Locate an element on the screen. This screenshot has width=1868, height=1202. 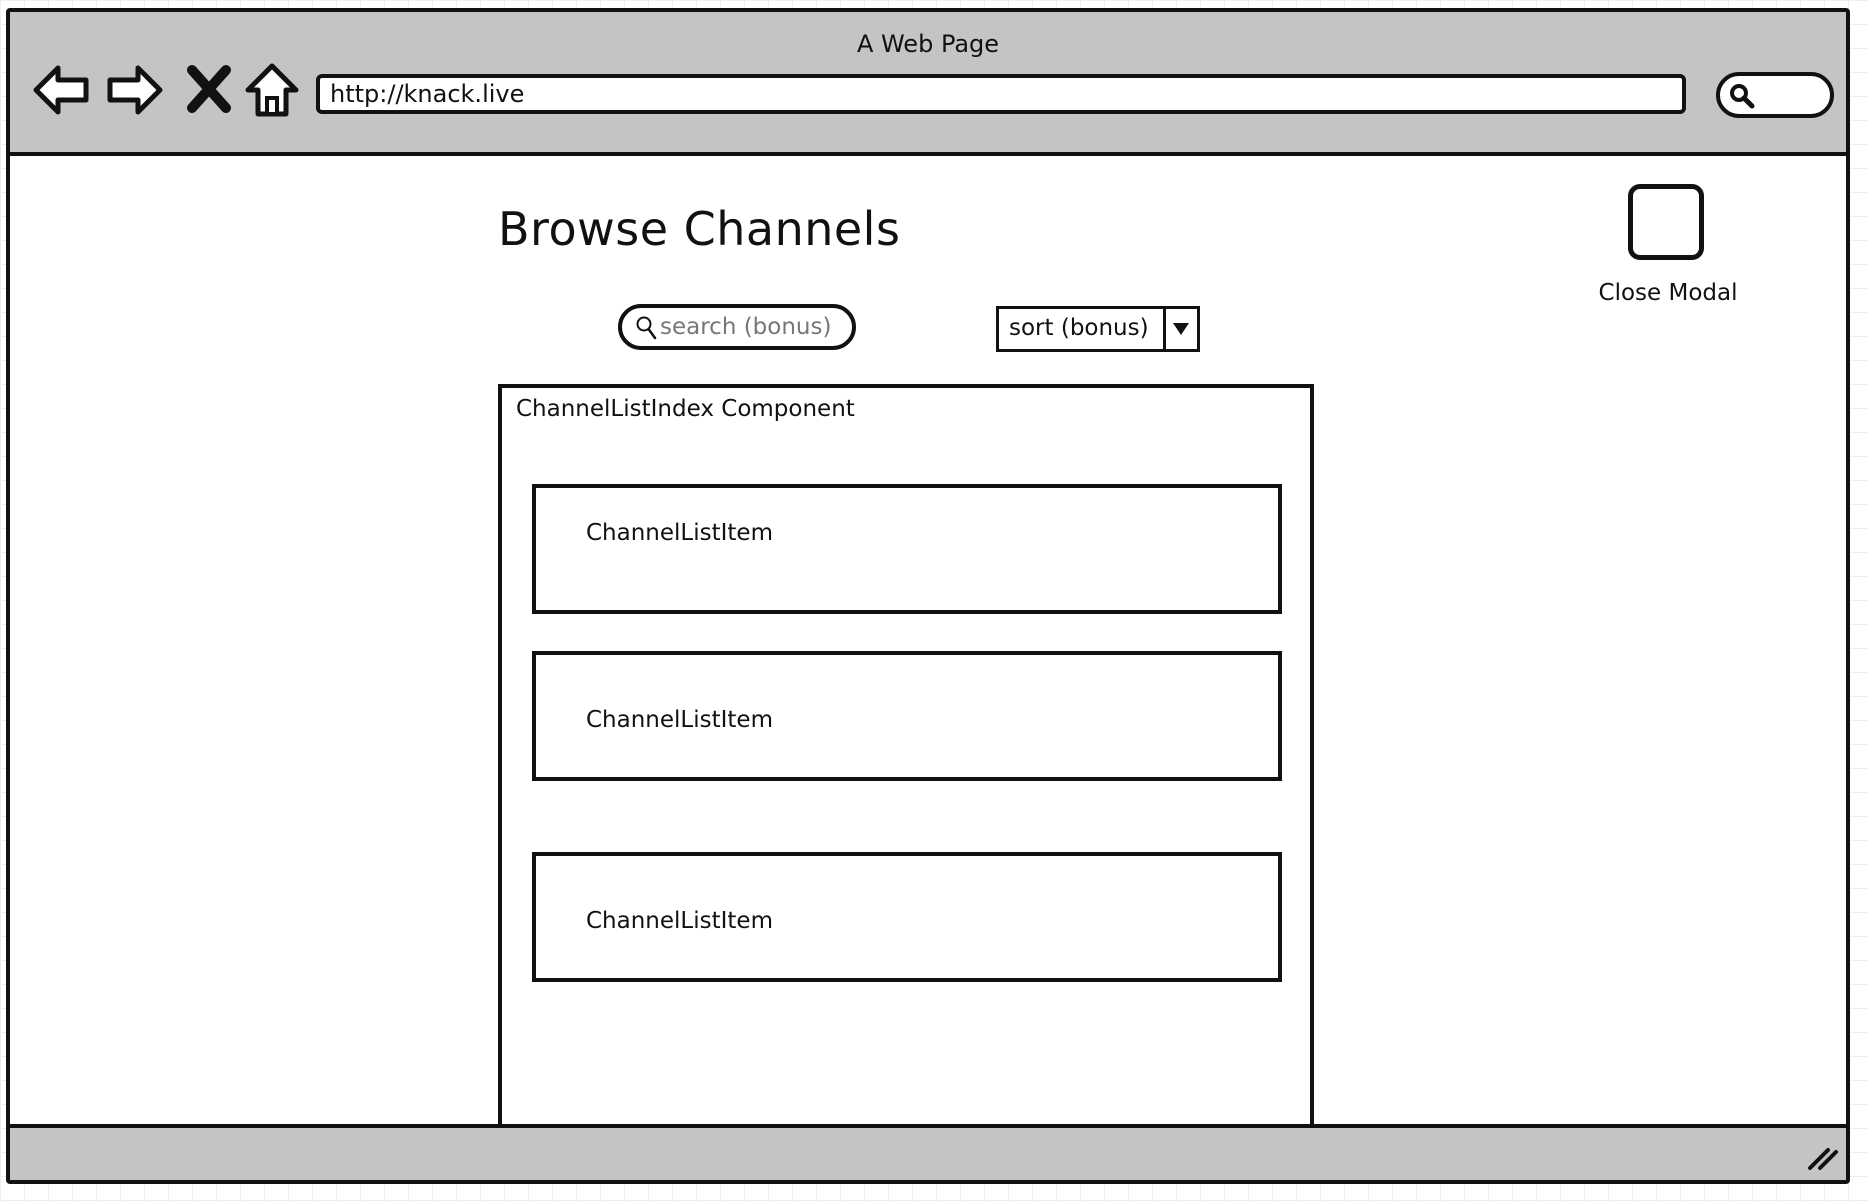
chevron-down-icon is located at coordinates (1181, 329).